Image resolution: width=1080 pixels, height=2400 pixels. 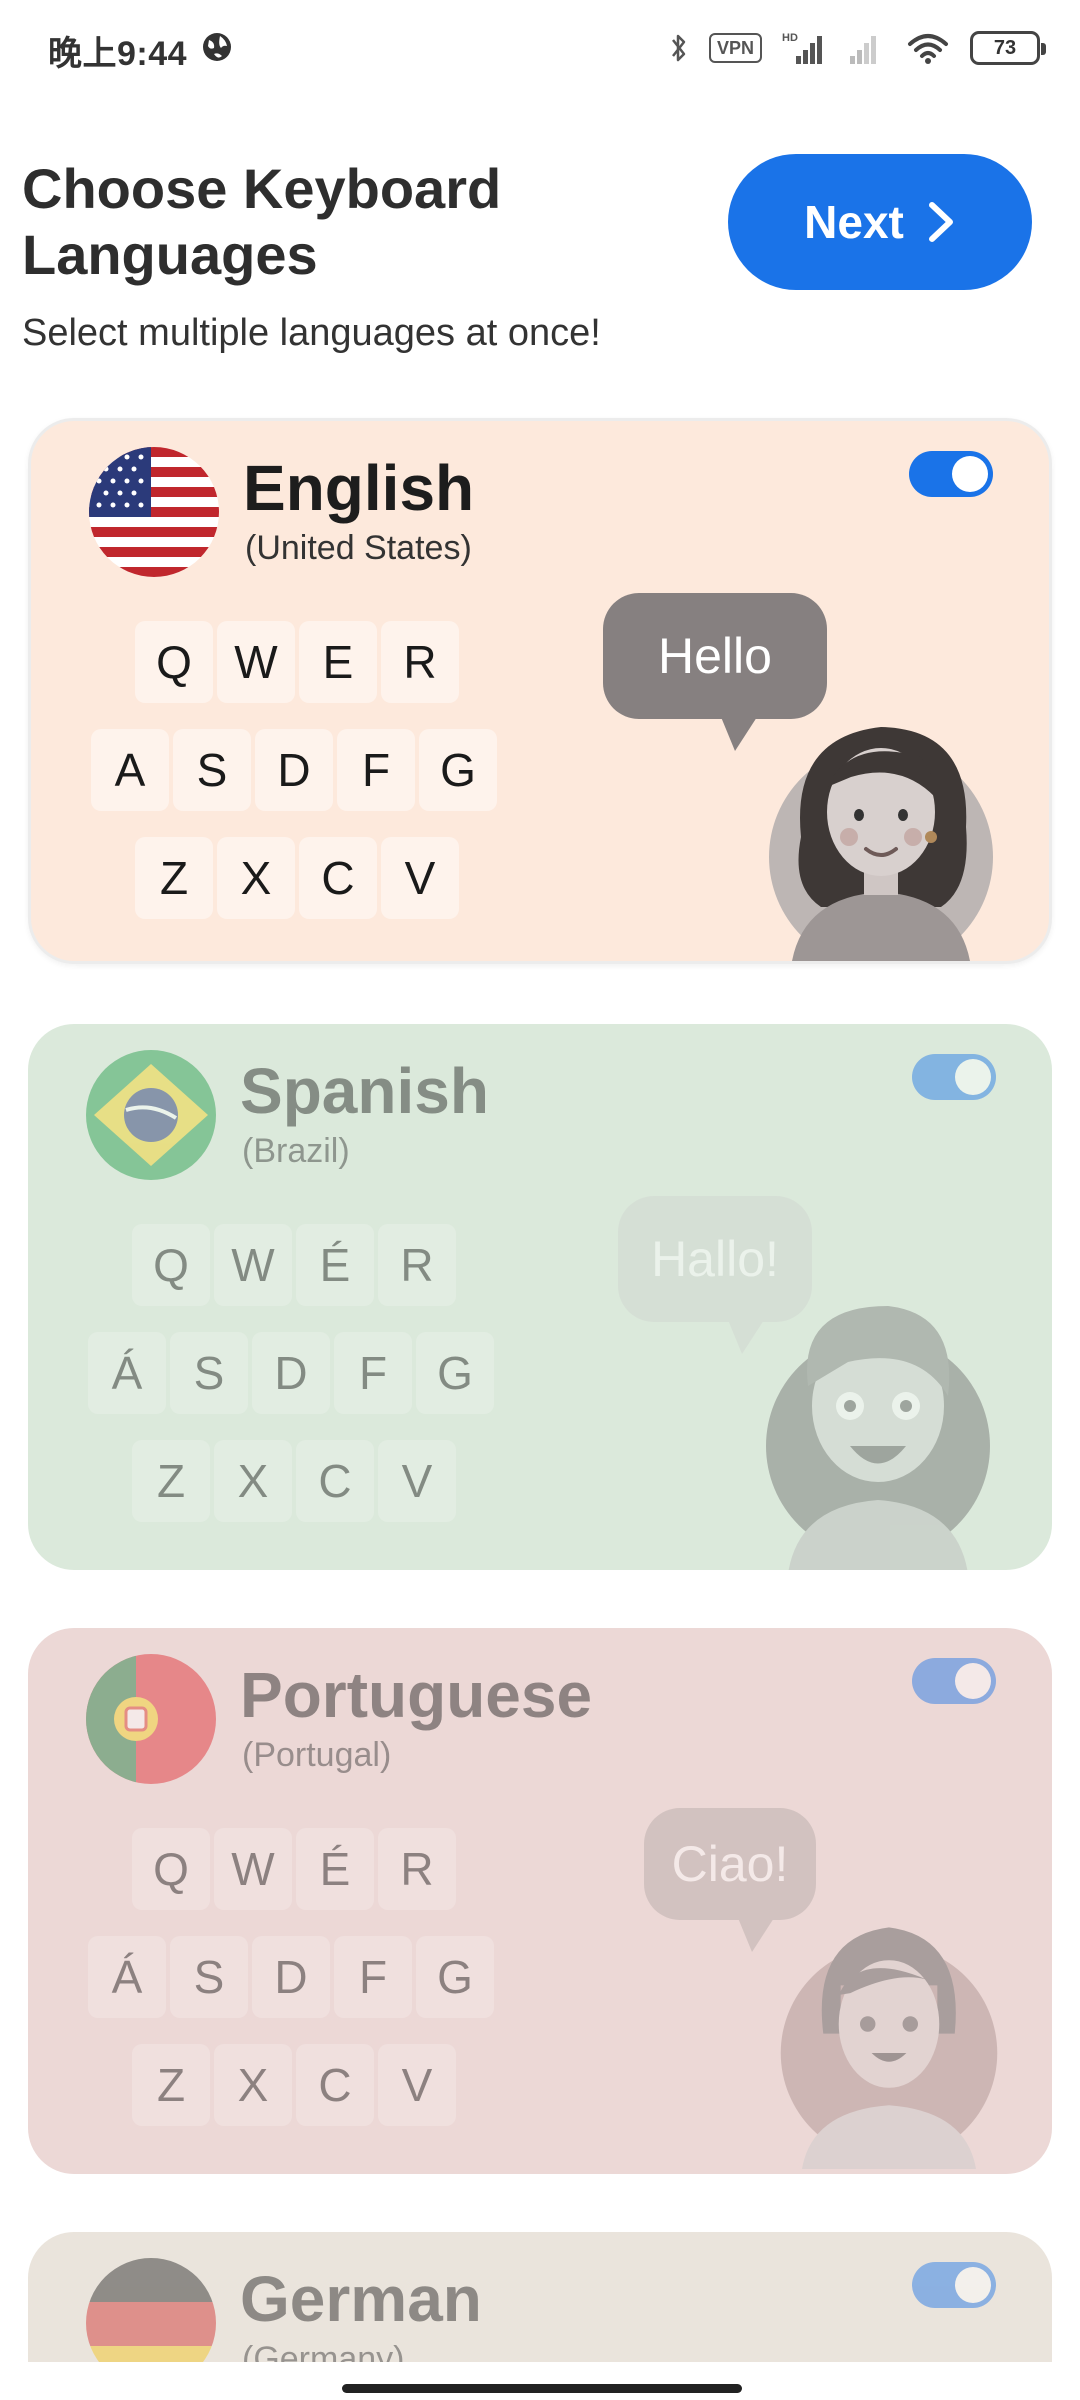 What do you see at coordinates (540, 48) in the screenshot?
I see `status-bar: 晚上9:44 VPN HD 73` at bounding box center [540, 48].